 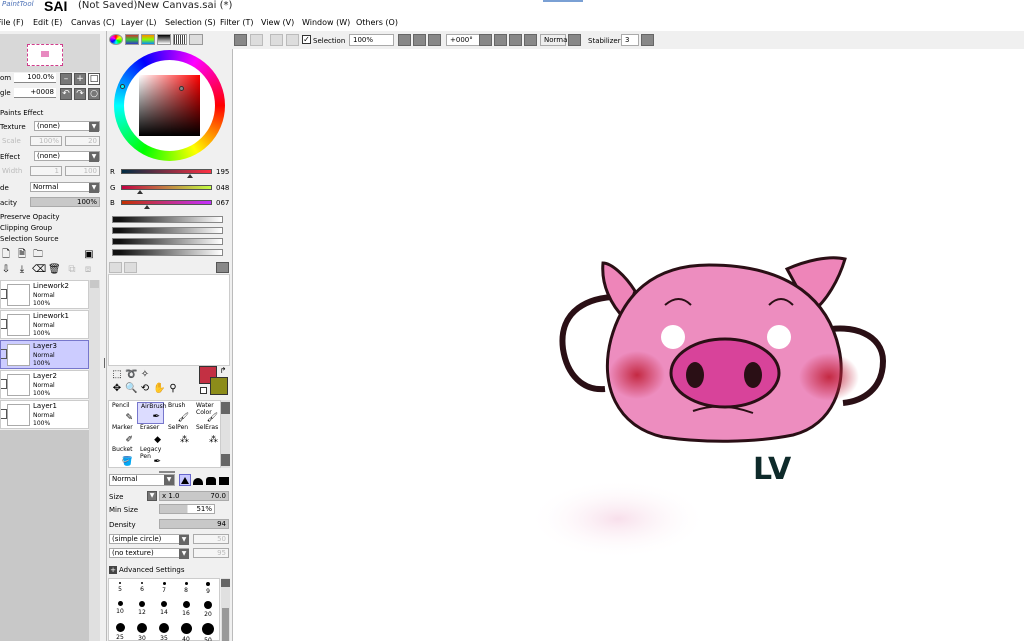 What do you see at coordinates (12, 22) in the screenshot?
I see `menu-file: File (F)` at bounding box center [12, 22].